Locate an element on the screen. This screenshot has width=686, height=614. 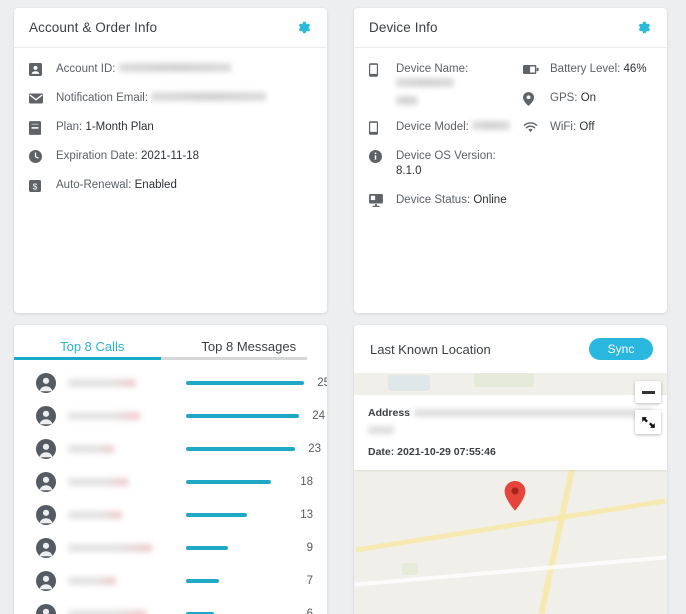
list-item: 23 is located at coordinates (170, 448).